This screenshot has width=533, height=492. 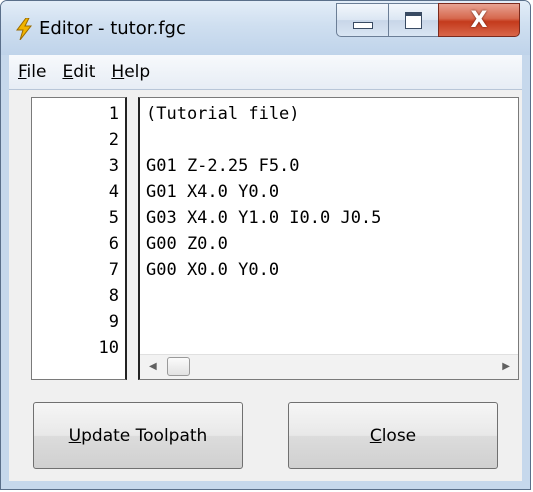 I want to click on menu-edit: Edit, so click(x=78, y=72).